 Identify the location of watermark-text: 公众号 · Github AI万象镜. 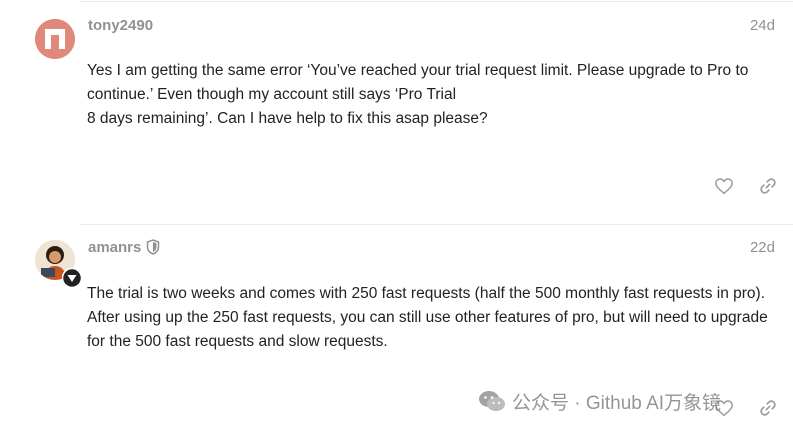
(617, 403).